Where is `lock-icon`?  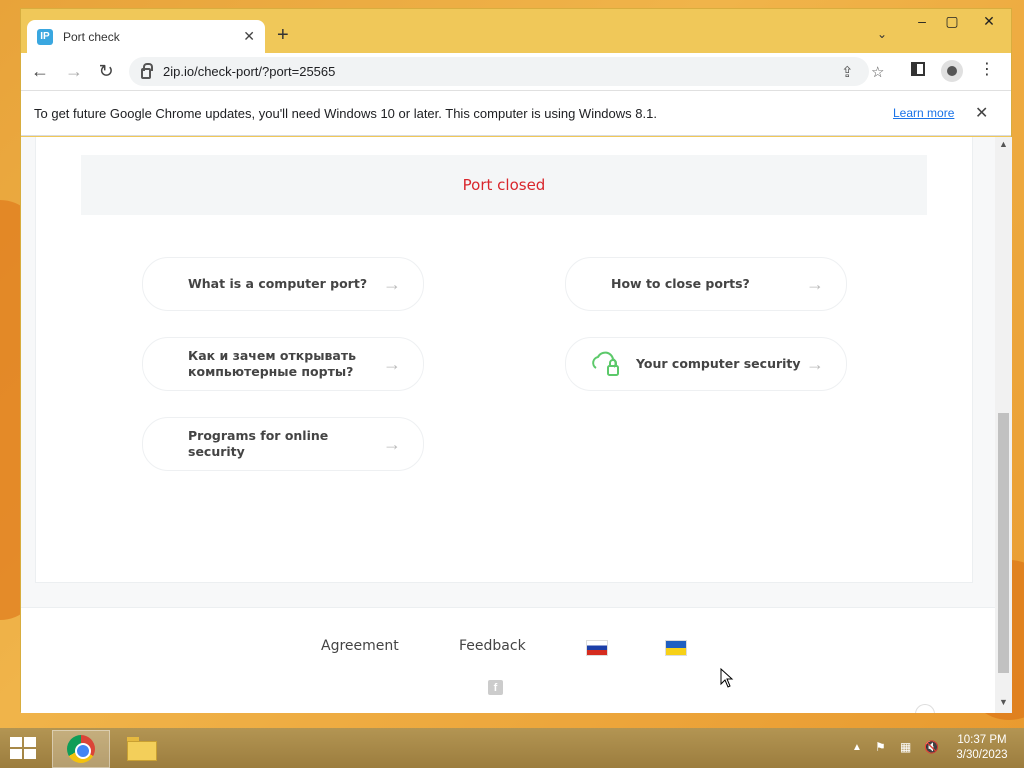
lock-icon is located at coordinates (147, 71).